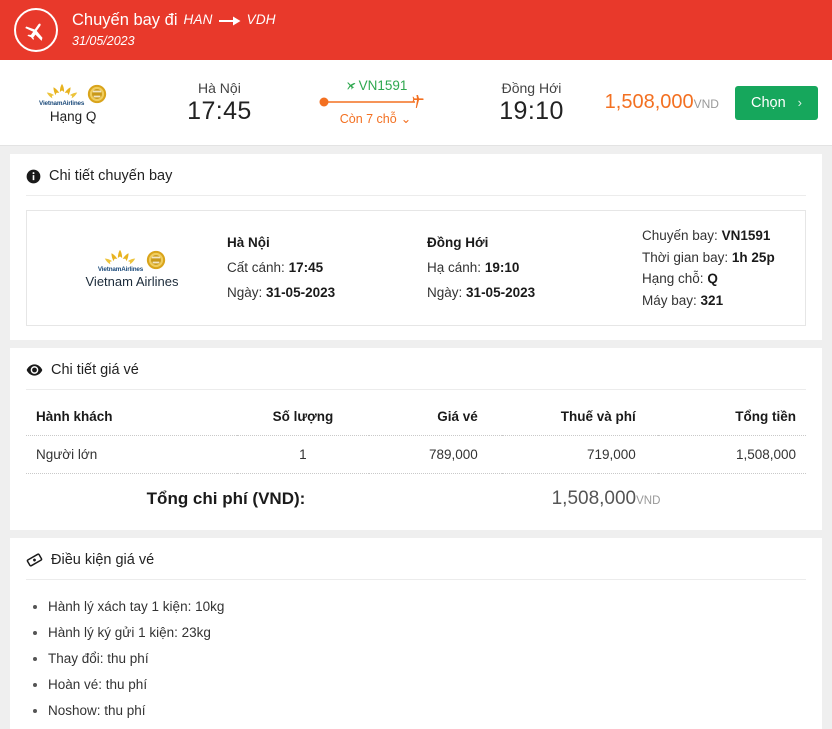 This screenshot has height=729, width=832. I want to click on list-item: Hành lý xách tay 1 kiện: 10kg, so click(427, 607).